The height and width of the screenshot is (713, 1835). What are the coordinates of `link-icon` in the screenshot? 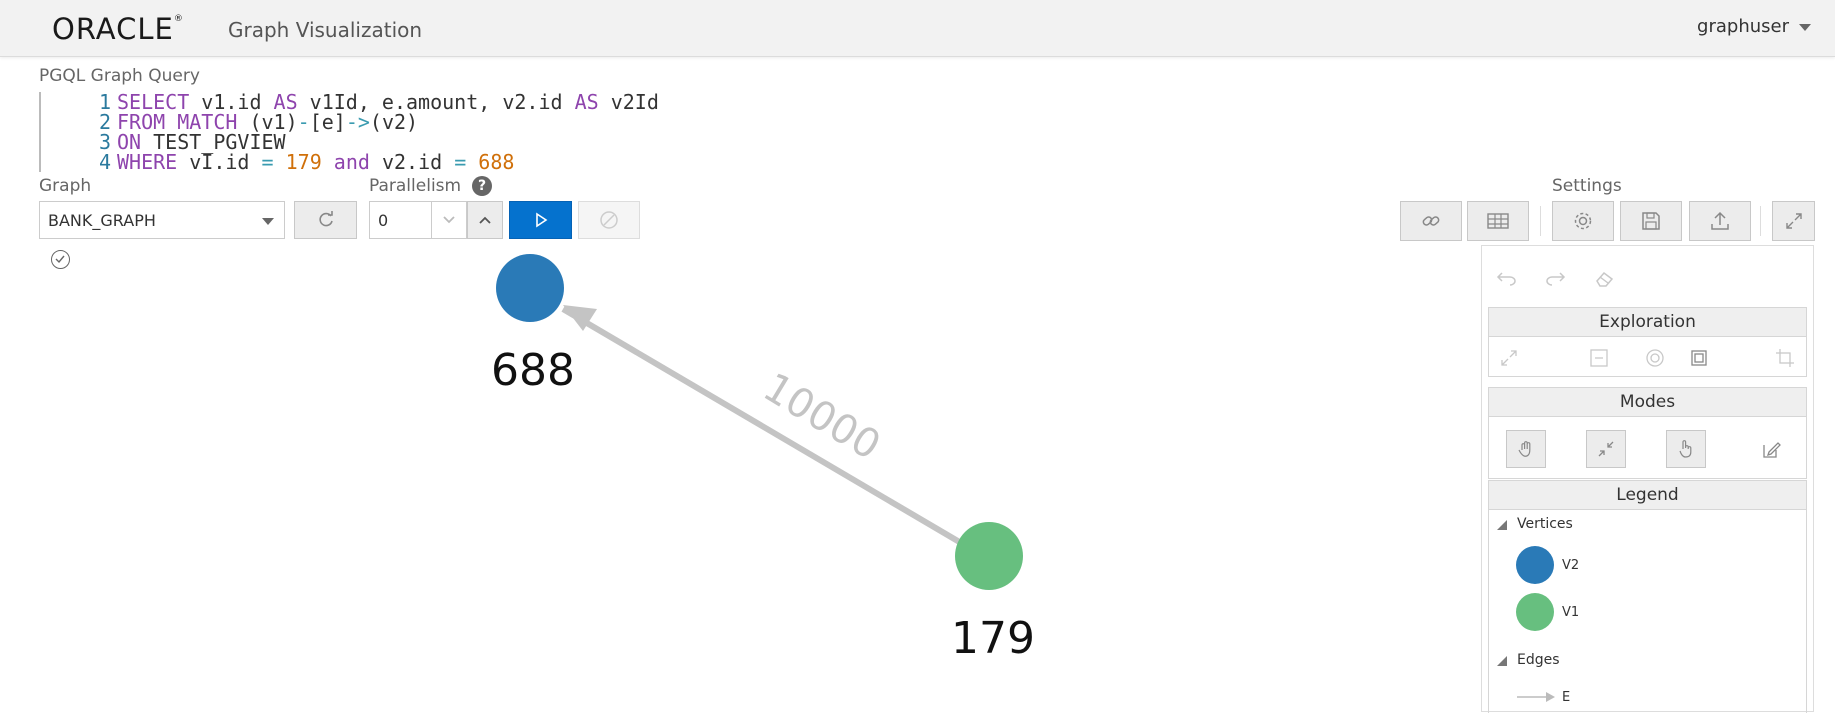 It's located at (1431, 221).